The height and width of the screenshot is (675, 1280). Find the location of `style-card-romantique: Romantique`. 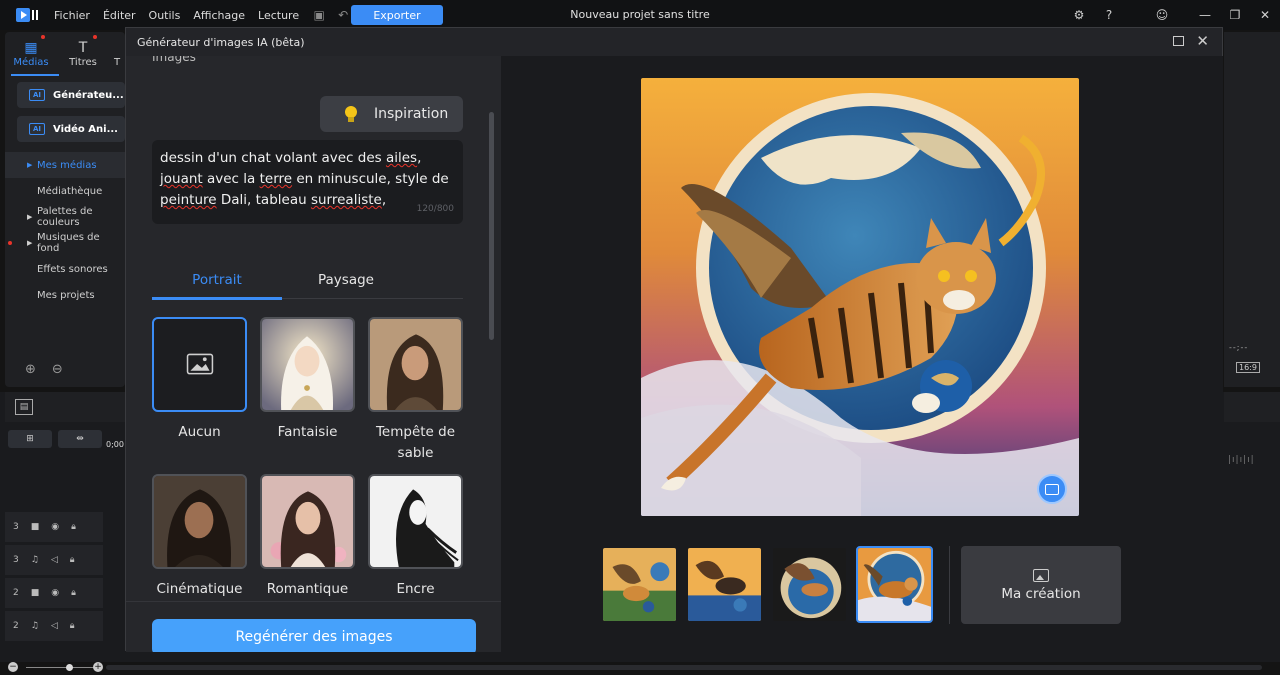

style-card-romantique: Romantique is located at coordinates (307, 537).